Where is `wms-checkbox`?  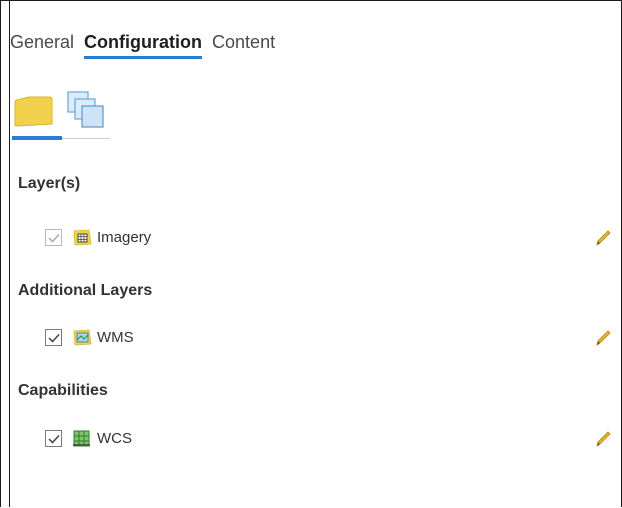
wms-checkbox is located at coordinates (53, 337).